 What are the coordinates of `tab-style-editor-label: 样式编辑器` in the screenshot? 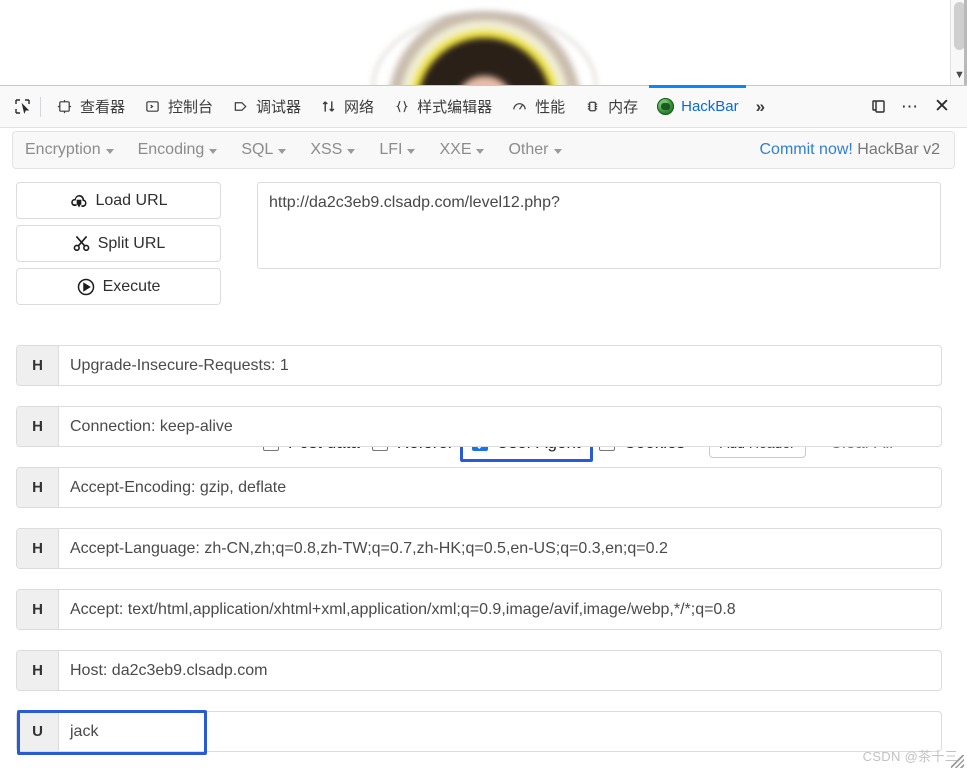 It's located at (455, 107).